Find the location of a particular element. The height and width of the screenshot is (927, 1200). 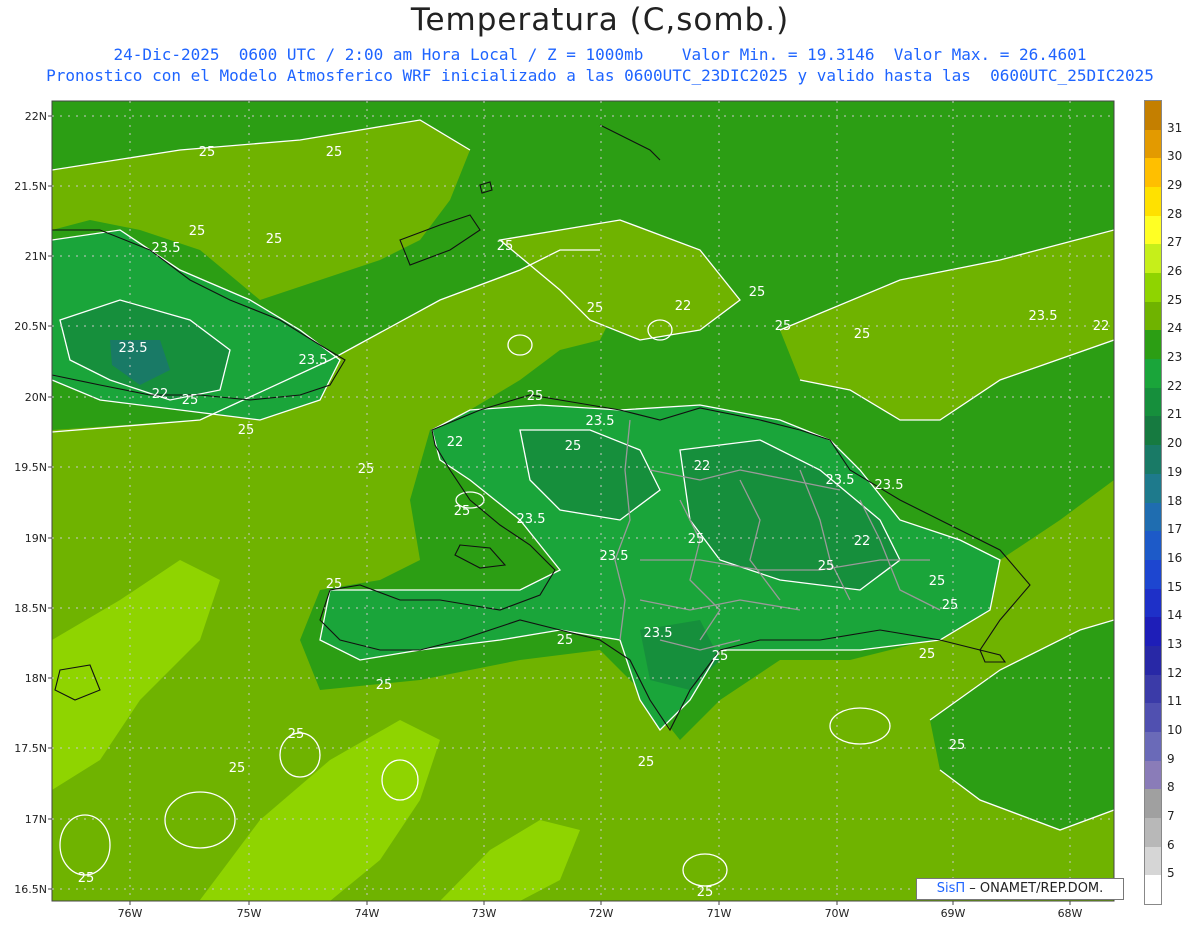

lon-tick-label: 76W is located at coordinates (130, 913).